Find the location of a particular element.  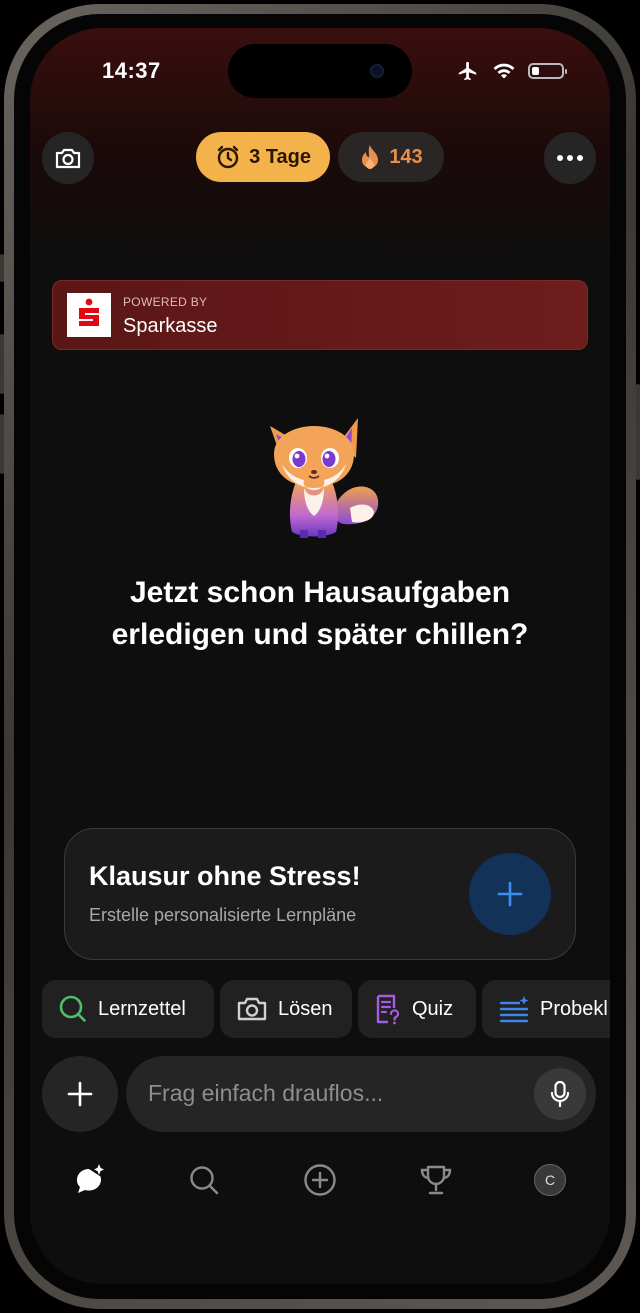

volume-down-button is located at coordinates (2, 444).